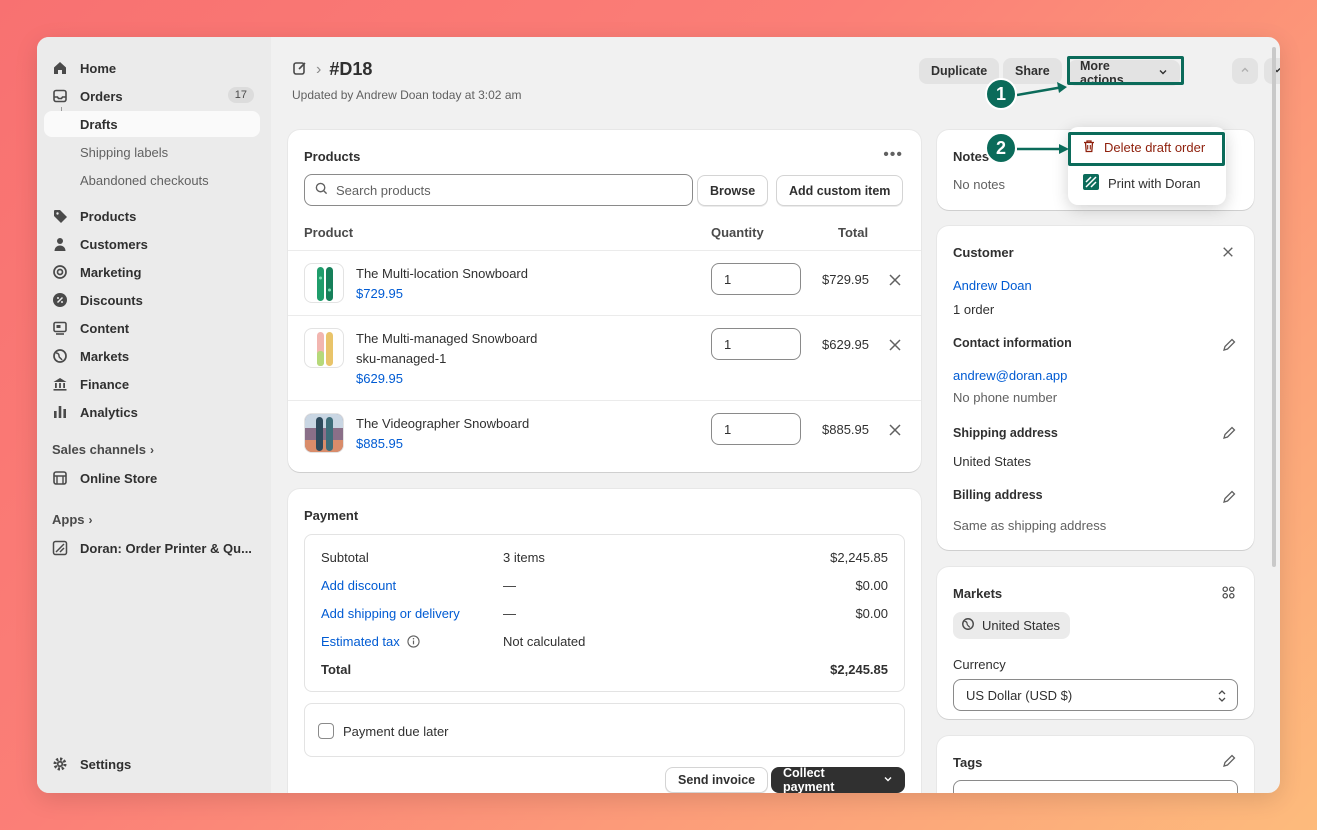 Image resolution: width=1317 pixels, height=830 pixels. What do you see at coordinates (1229, 433) in the screenshot?
I see `edit-shipping-pencil-icon` at bounding box center [1229, 433].